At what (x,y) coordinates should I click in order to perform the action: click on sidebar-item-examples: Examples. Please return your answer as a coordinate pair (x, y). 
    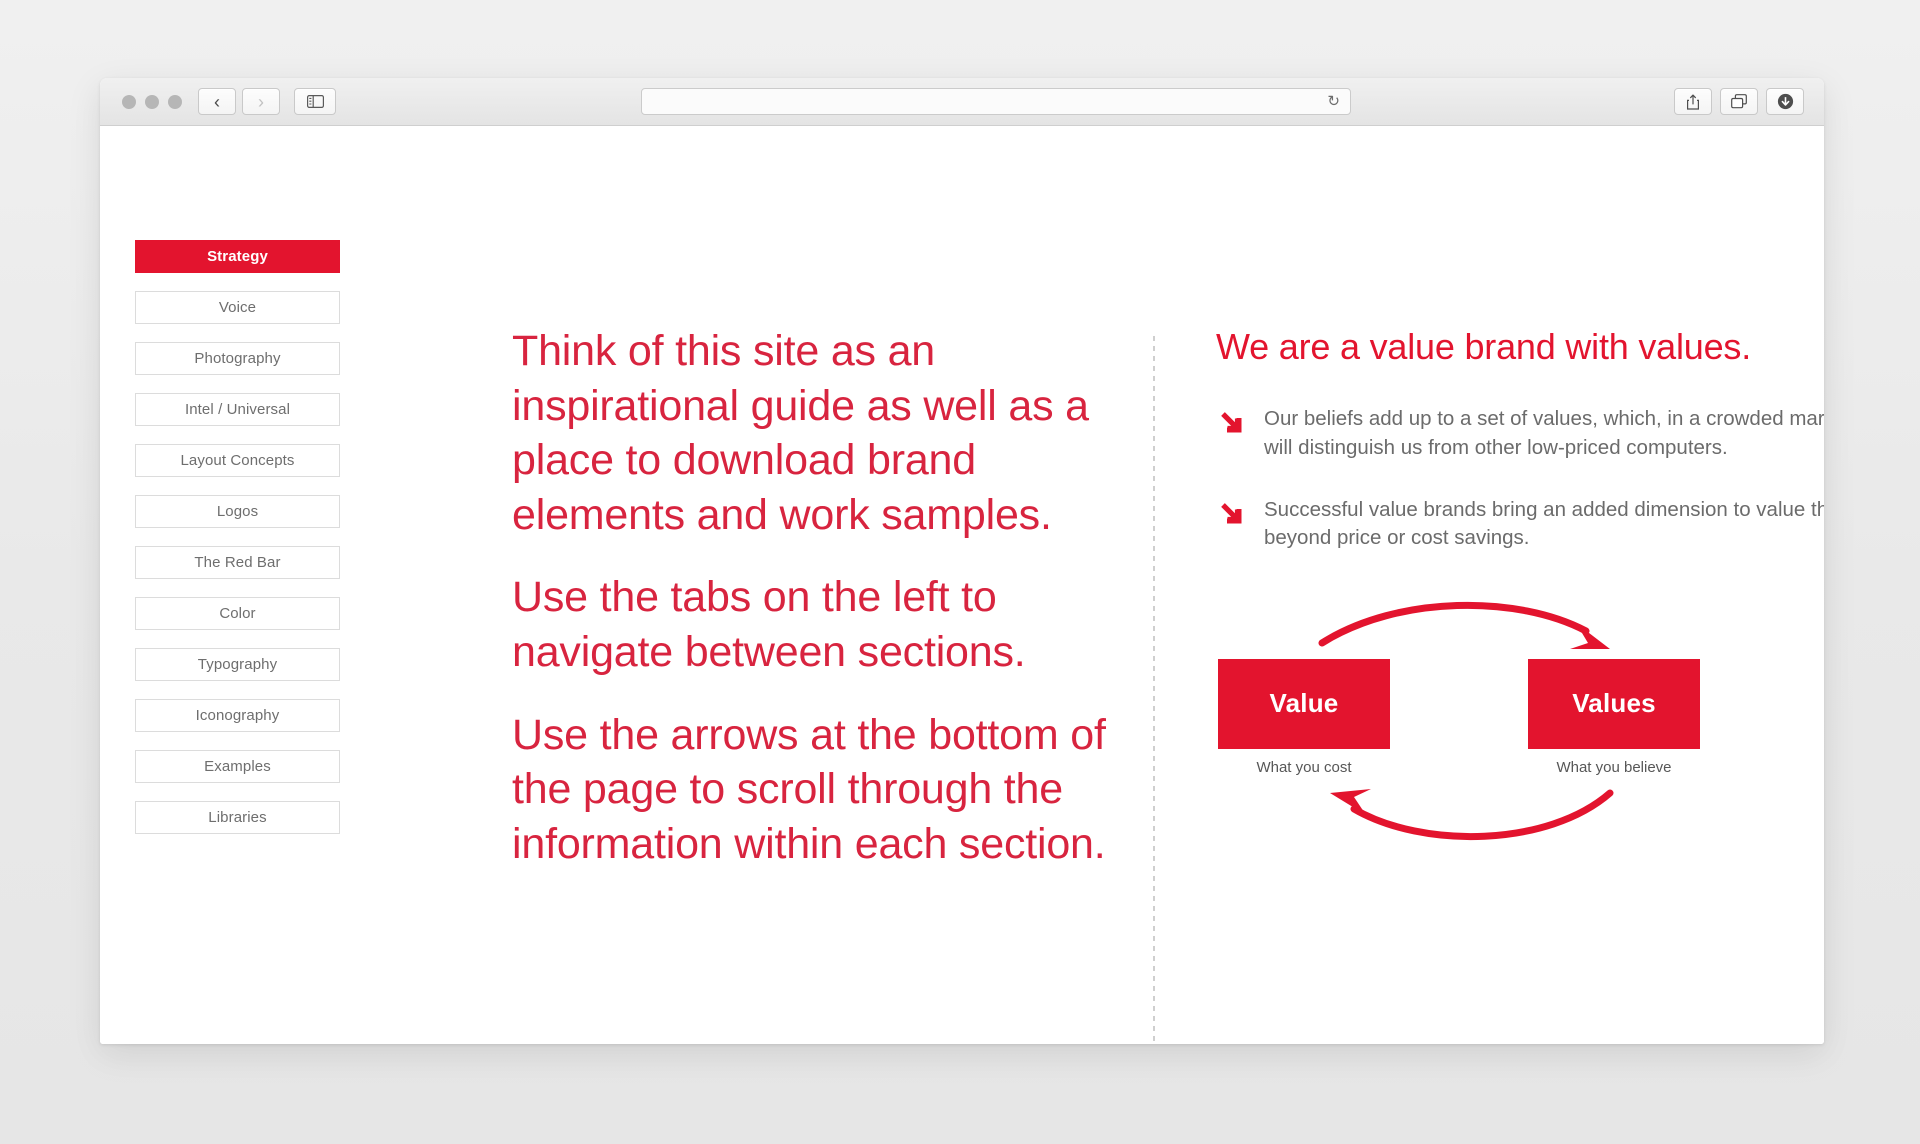
    Looking at the image, I should click on (237, 766).